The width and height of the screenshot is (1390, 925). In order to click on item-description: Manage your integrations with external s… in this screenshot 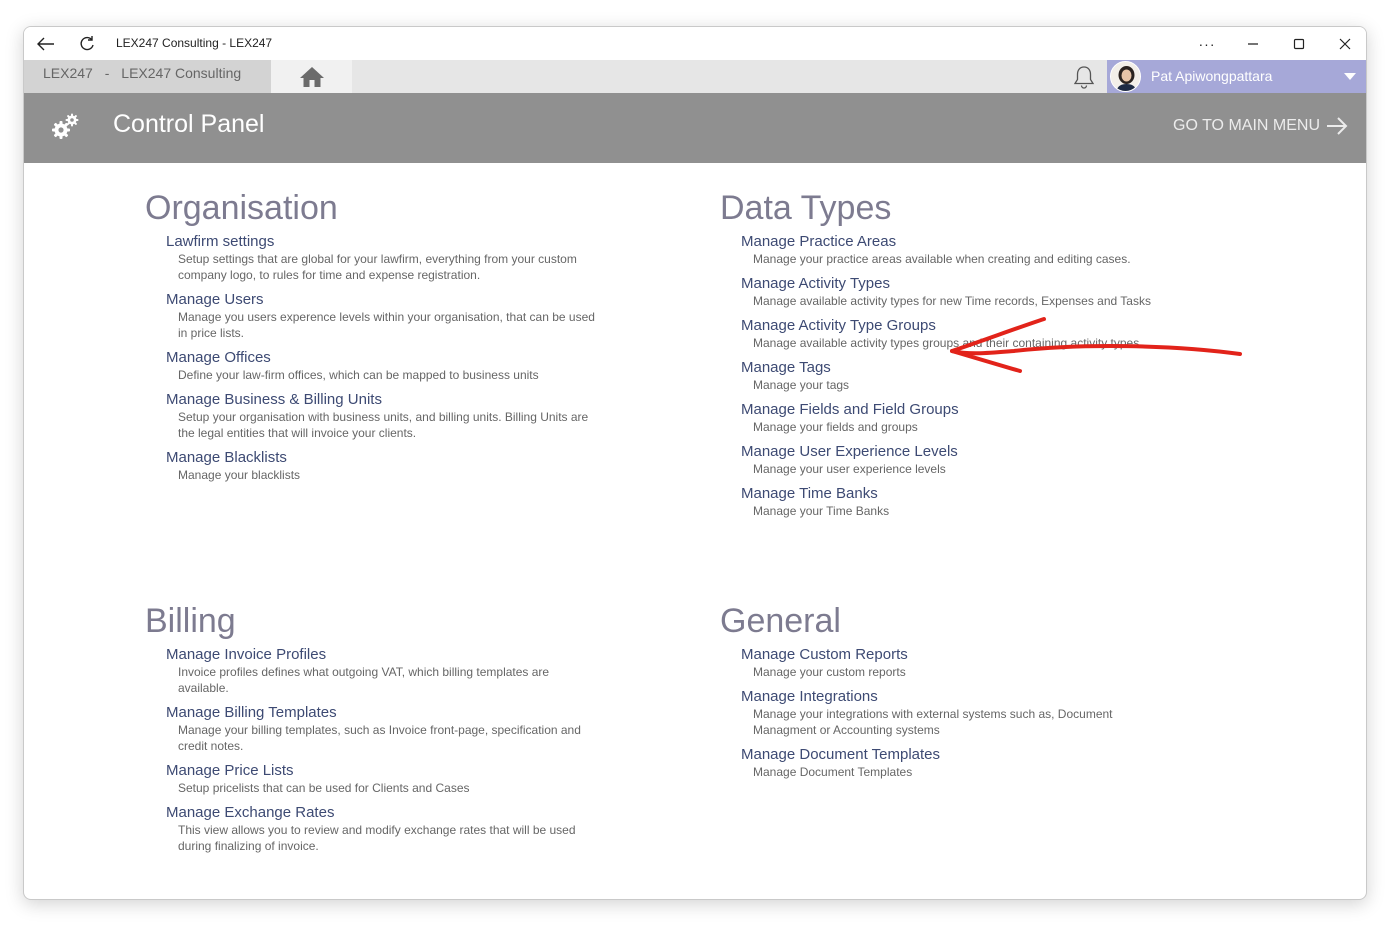, I will do `click(933, 722)`.